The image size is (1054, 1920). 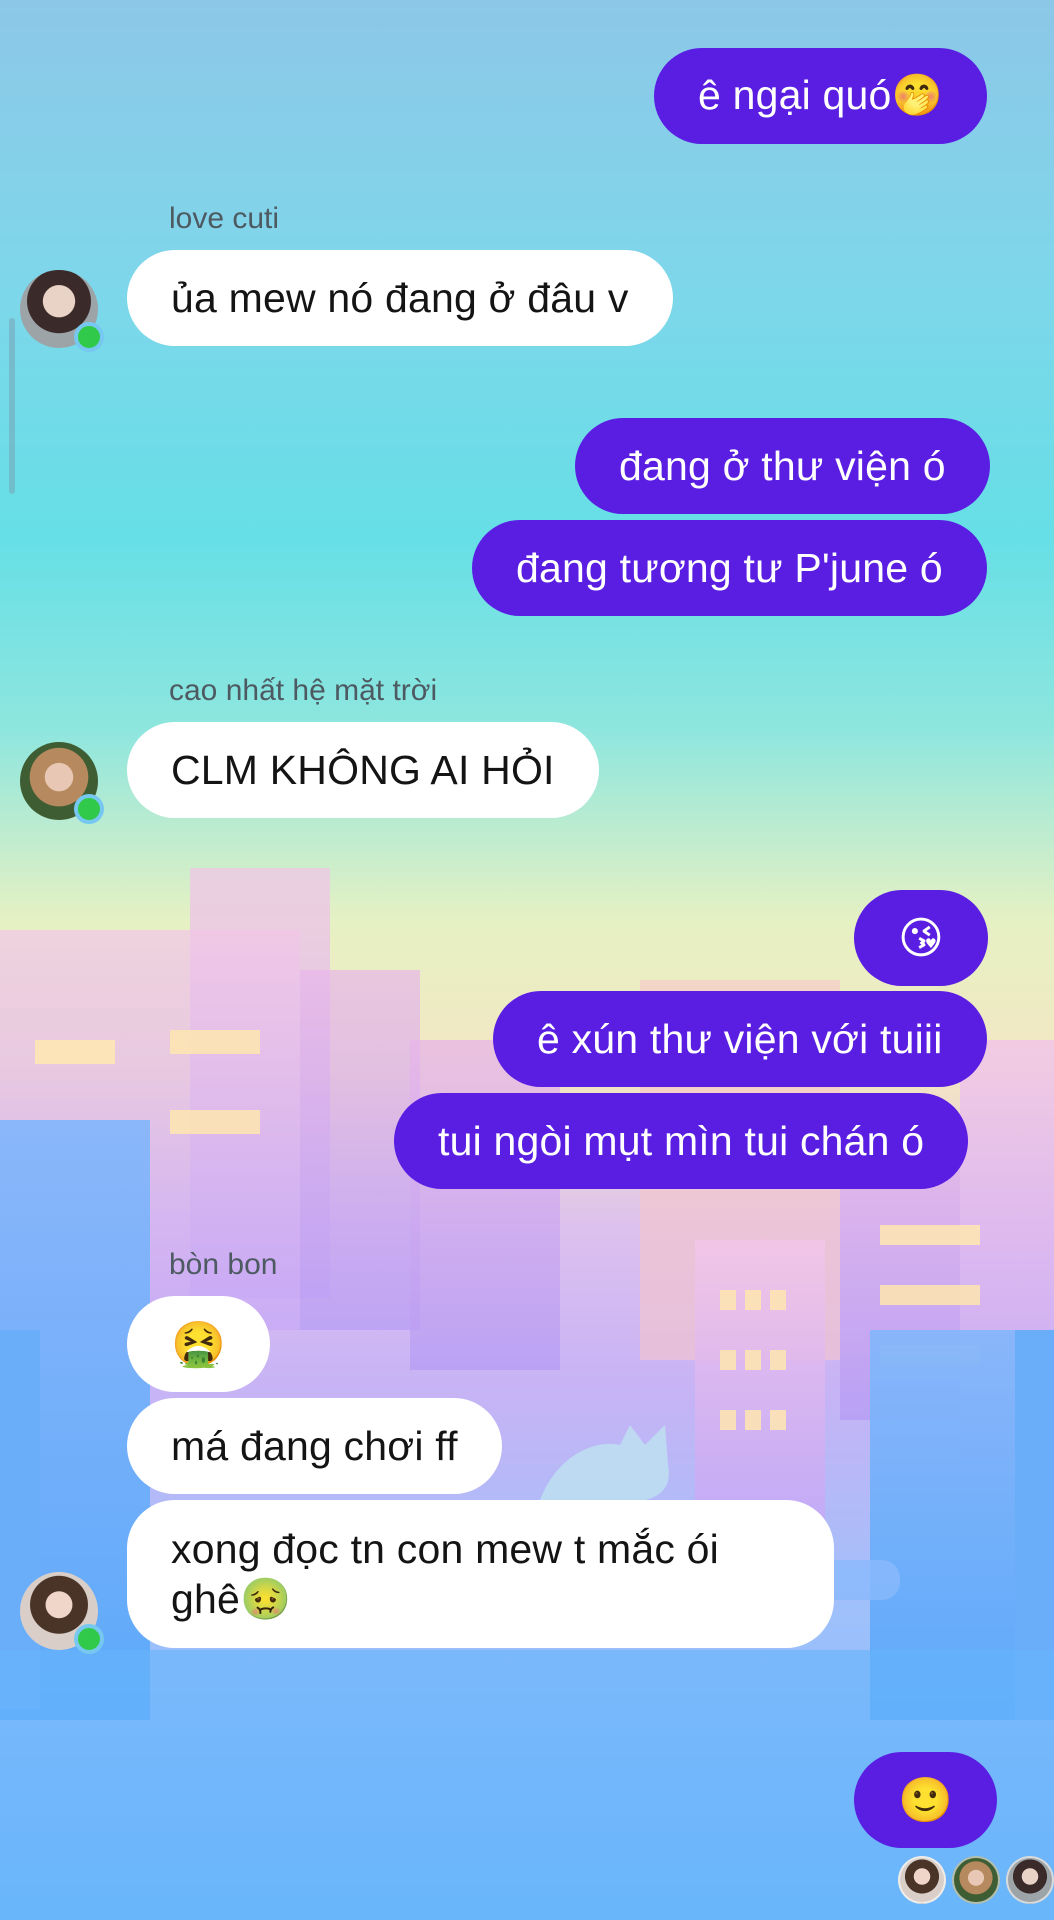 I want to click on outgoing-message-bubble: ê ngại quó🤭, so click(x=820, y=96).